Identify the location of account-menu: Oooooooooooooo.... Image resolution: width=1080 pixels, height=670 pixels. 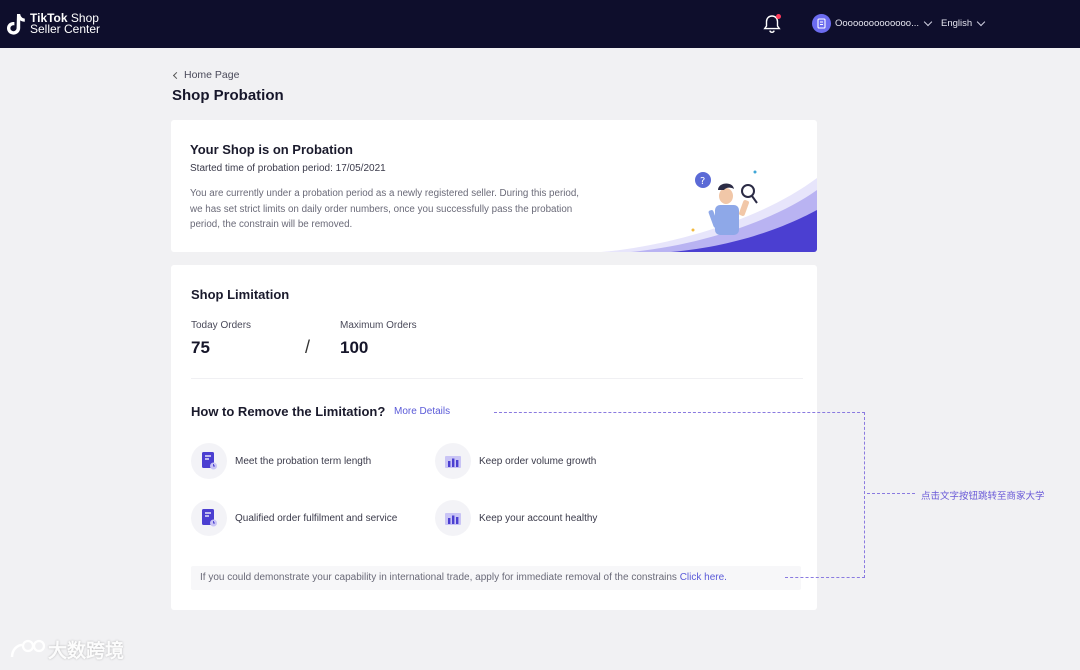
(872, 23).